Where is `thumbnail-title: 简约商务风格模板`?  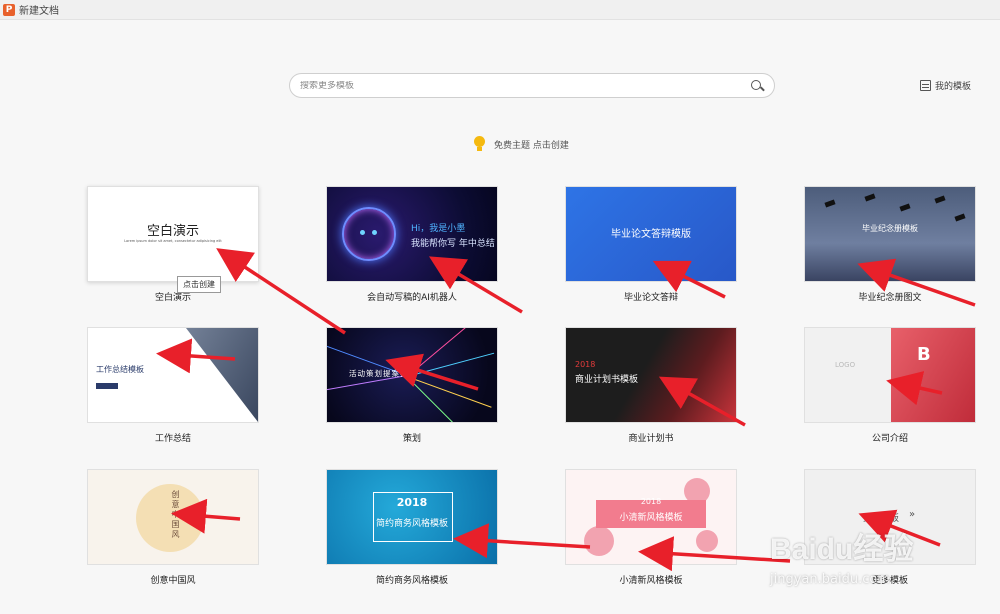
thumbnail-title: 简约商务风格模板 is located at coordinates (411, 524).